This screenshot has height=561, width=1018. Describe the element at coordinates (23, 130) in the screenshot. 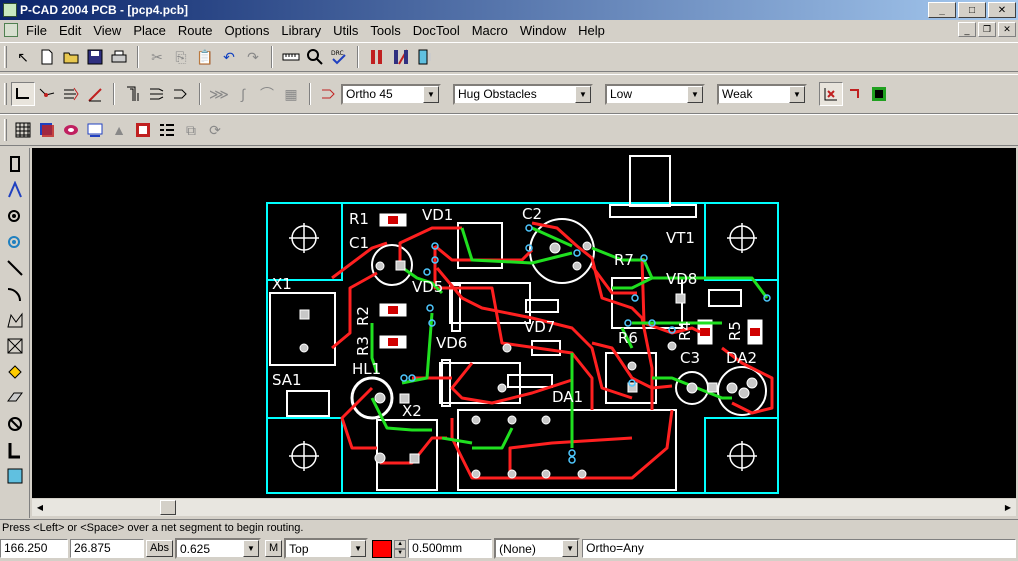

I see `grid-icon` at that location.